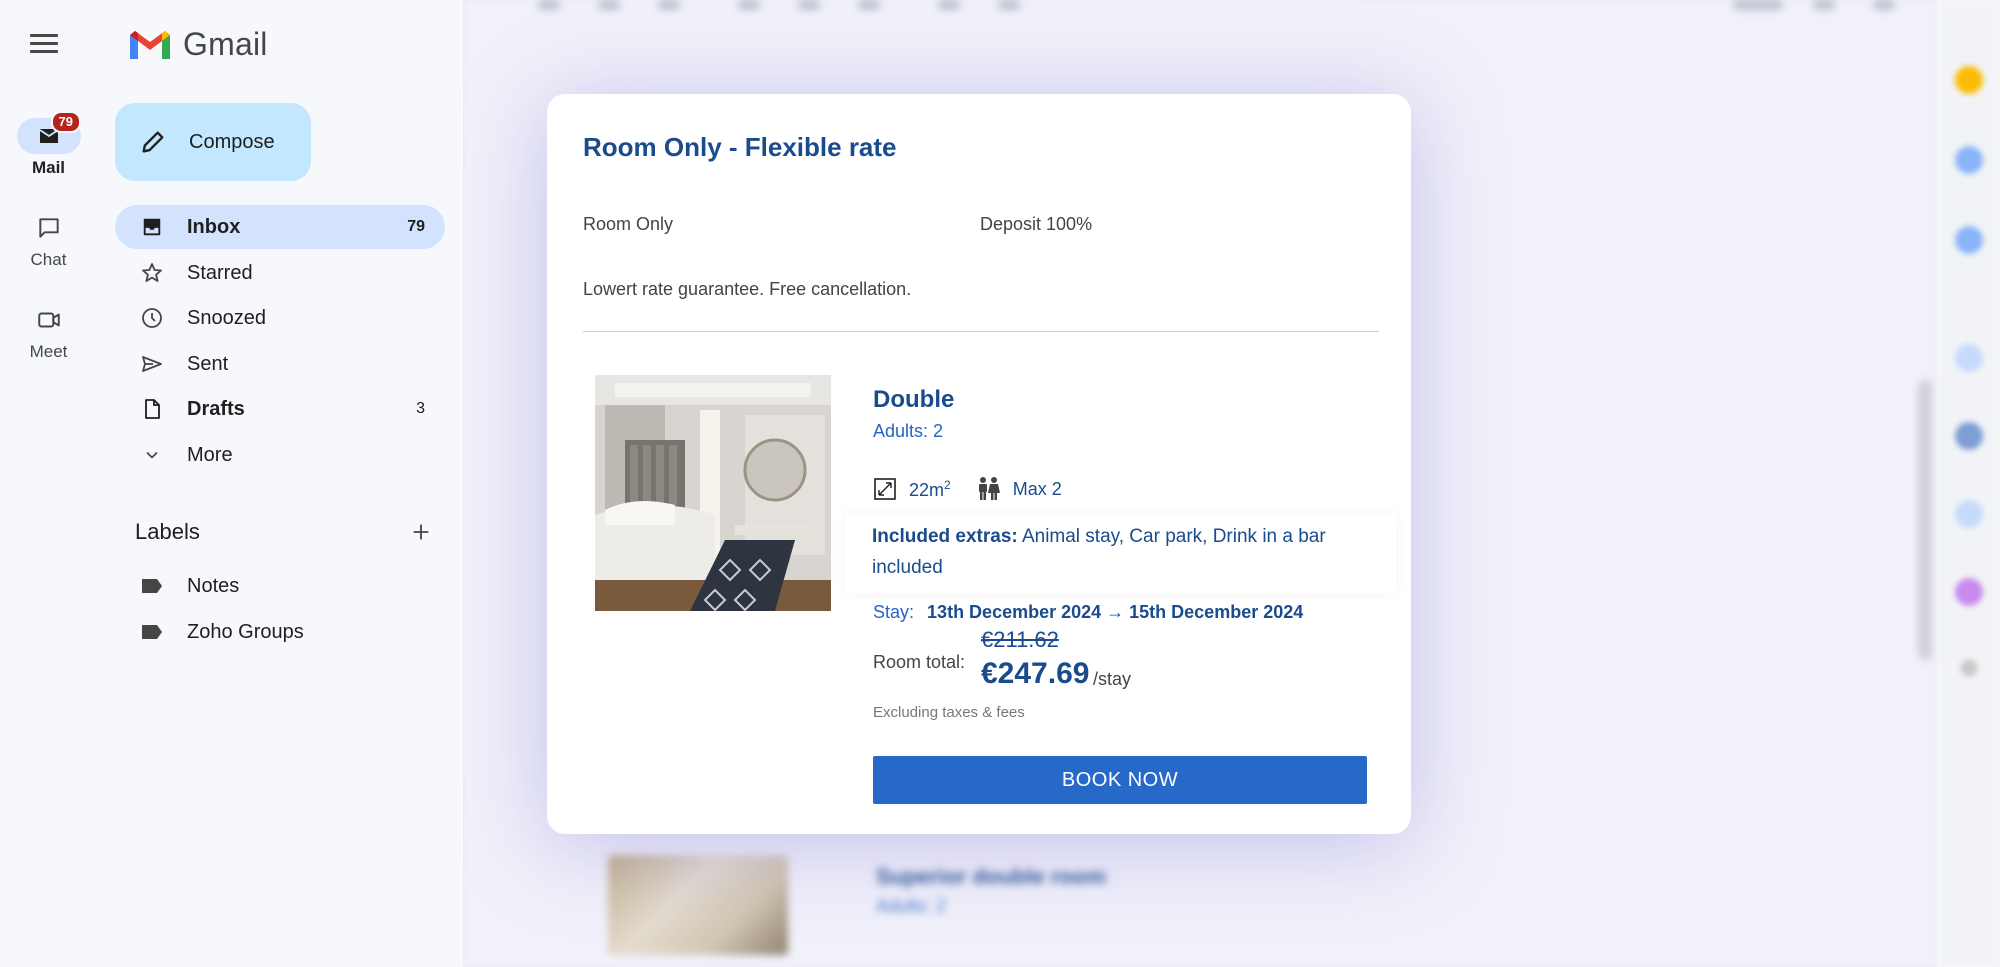 The image size is (2000, 967). Describe the element at coordinates (48, 240) in the screenshot. I see `rail-item-chat: Chat` at that location.